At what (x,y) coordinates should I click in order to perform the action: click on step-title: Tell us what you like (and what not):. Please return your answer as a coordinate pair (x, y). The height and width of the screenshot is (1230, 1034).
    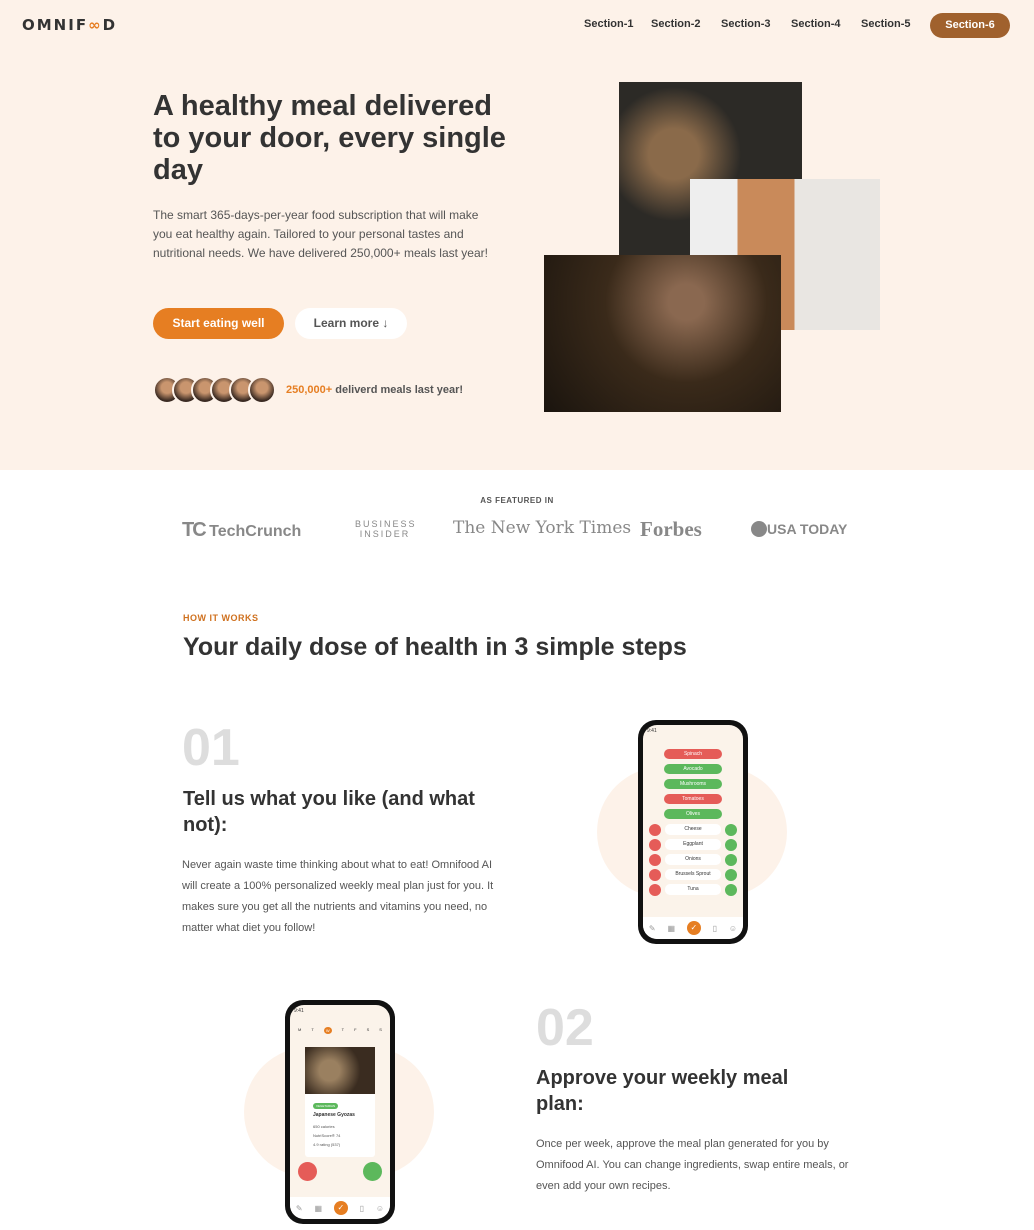
    Looking at the image, I should click on (329, 812).